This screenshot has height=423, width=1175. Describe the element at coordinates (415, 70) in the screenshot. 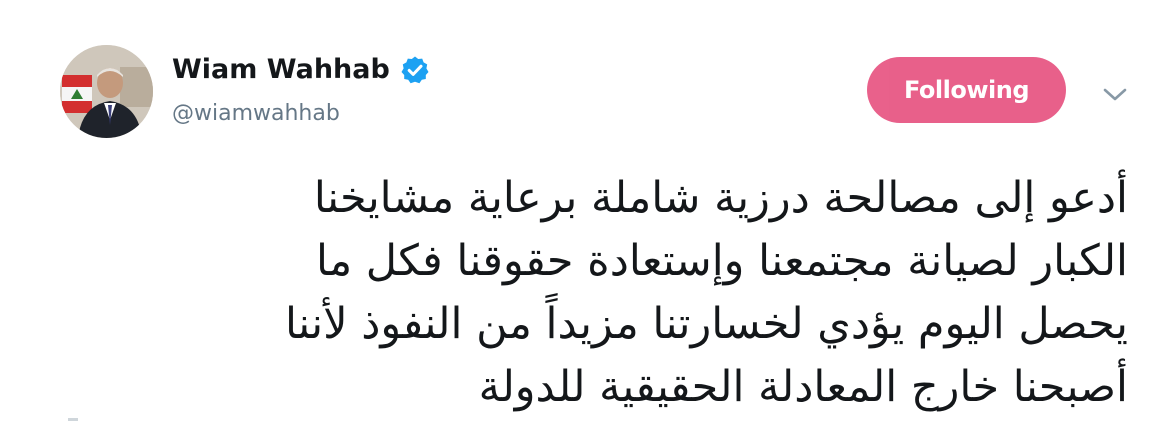

I see `verified-badge-icon` at that location.